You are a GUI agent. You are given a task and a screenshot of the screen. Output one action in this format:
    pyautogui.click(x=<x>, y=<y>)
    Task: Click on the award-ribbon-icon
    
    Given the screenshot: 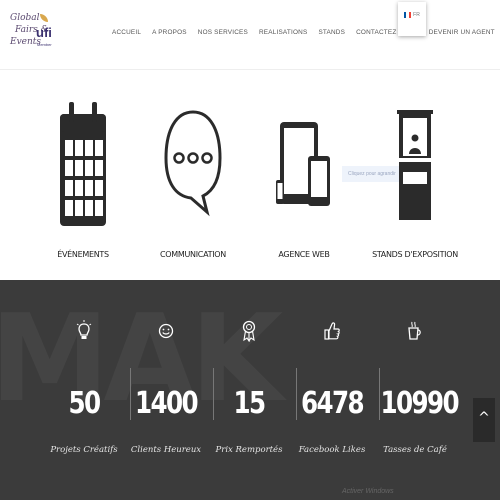 What is the action you would take?
    pyautogui.click(x=249, y=331)
    